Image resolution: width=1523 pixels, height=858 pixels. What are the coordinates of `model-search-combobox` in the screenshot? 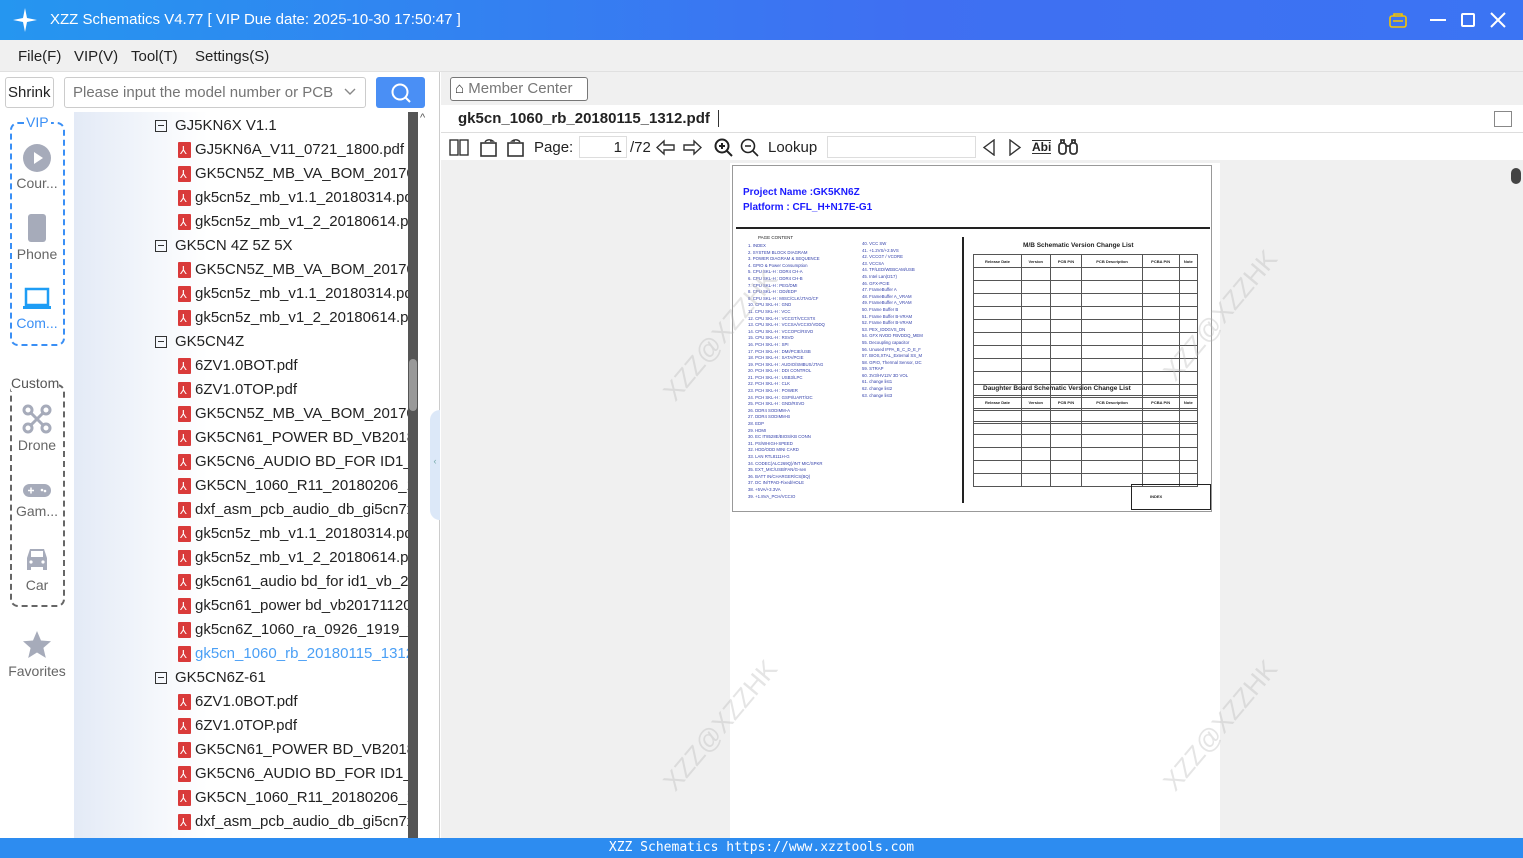 It's located at (215, 92).